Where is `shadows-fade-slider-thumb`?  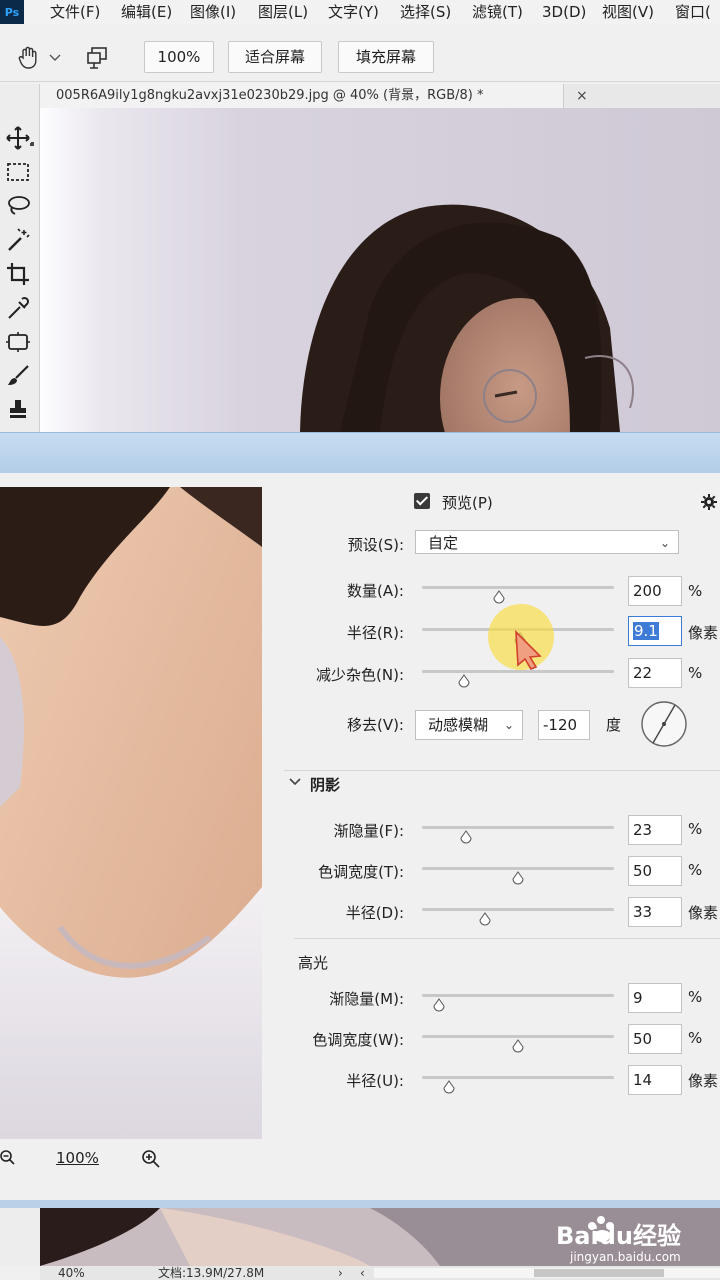 shadows-fade-slider-thumb is located at coordinates (466, 837).